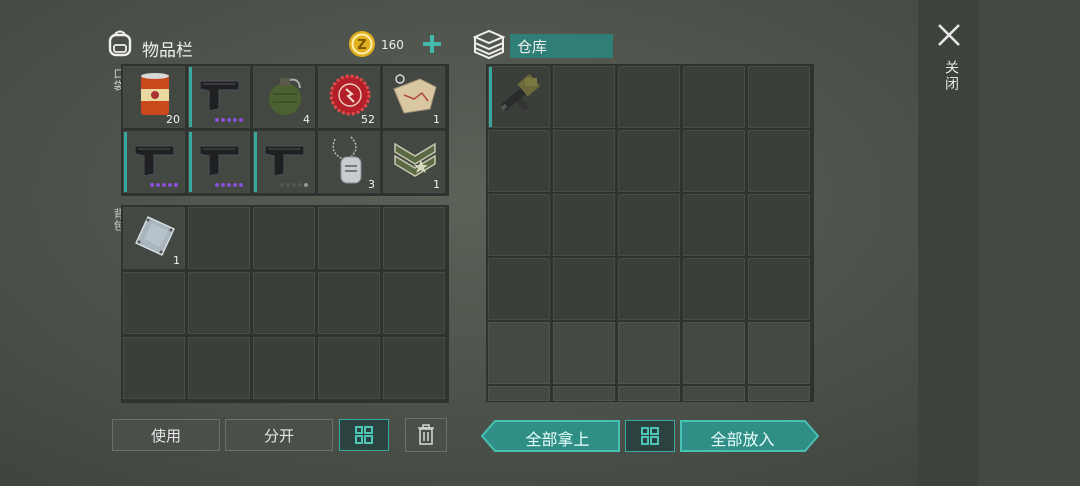  I want to click on item-quantity: 4, so click(306, 119).